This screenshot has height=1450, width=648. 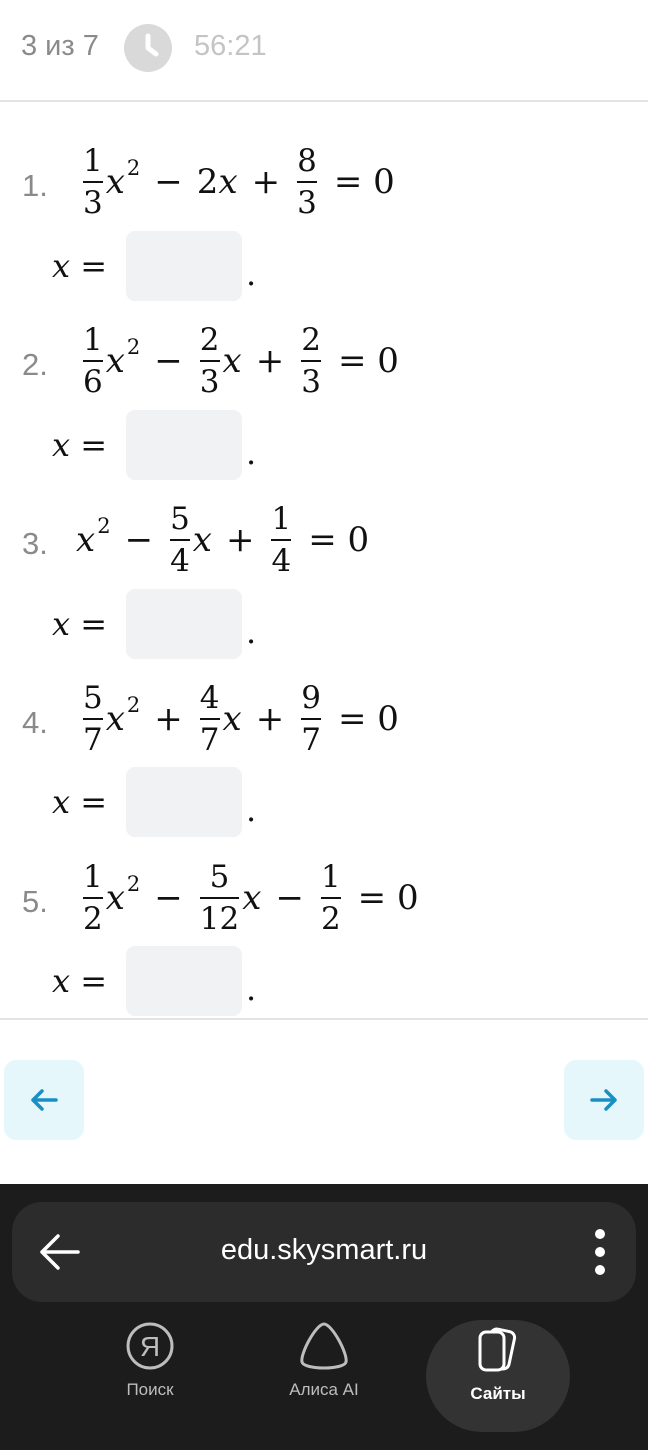 What do you see at coordinates (35, 185) in the screenshot?
I see `task-number: 1.` at bounding box center [35, 185].